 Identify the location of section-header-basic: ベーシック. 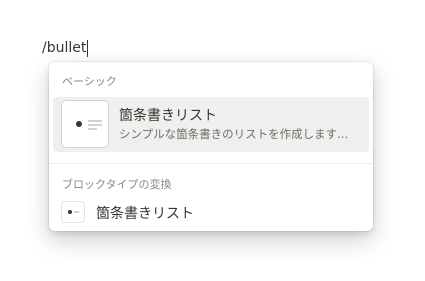
(89, 81).